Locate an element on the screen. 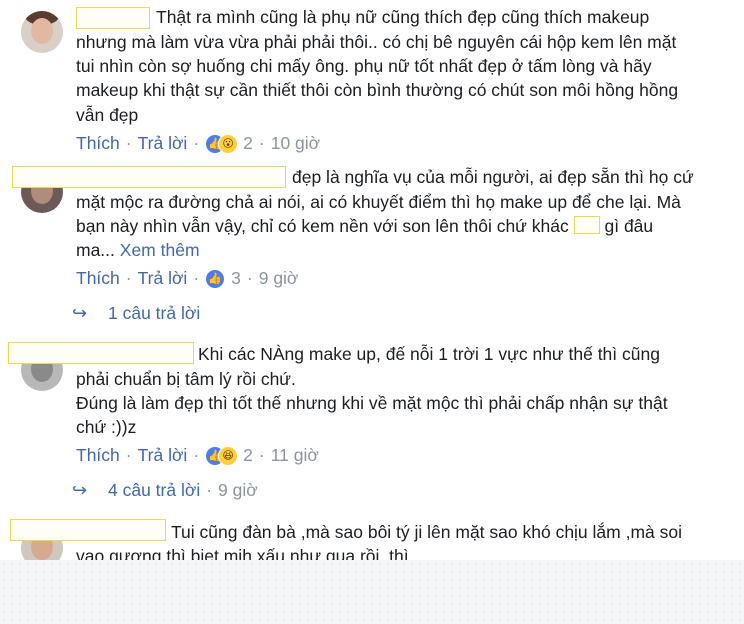 The height and width of the screenshot is (624, 744). comment-text-segment: gì đâu is located at coordinates (629, 226).